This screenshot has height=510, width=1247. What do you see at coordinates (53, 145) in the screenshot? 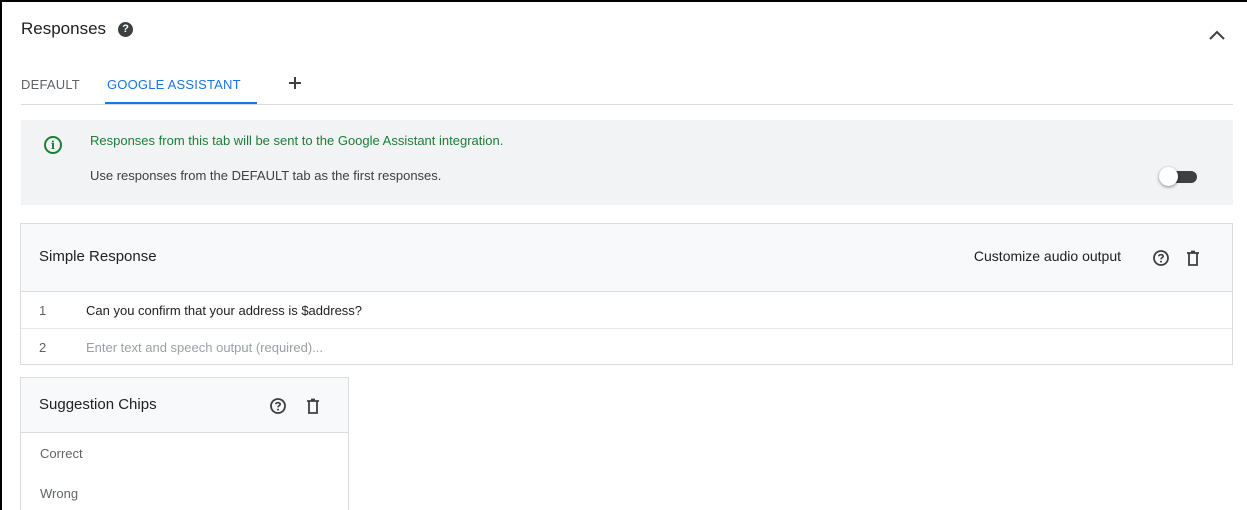
I see `info-icon: i` at bounding box center [53, 145].